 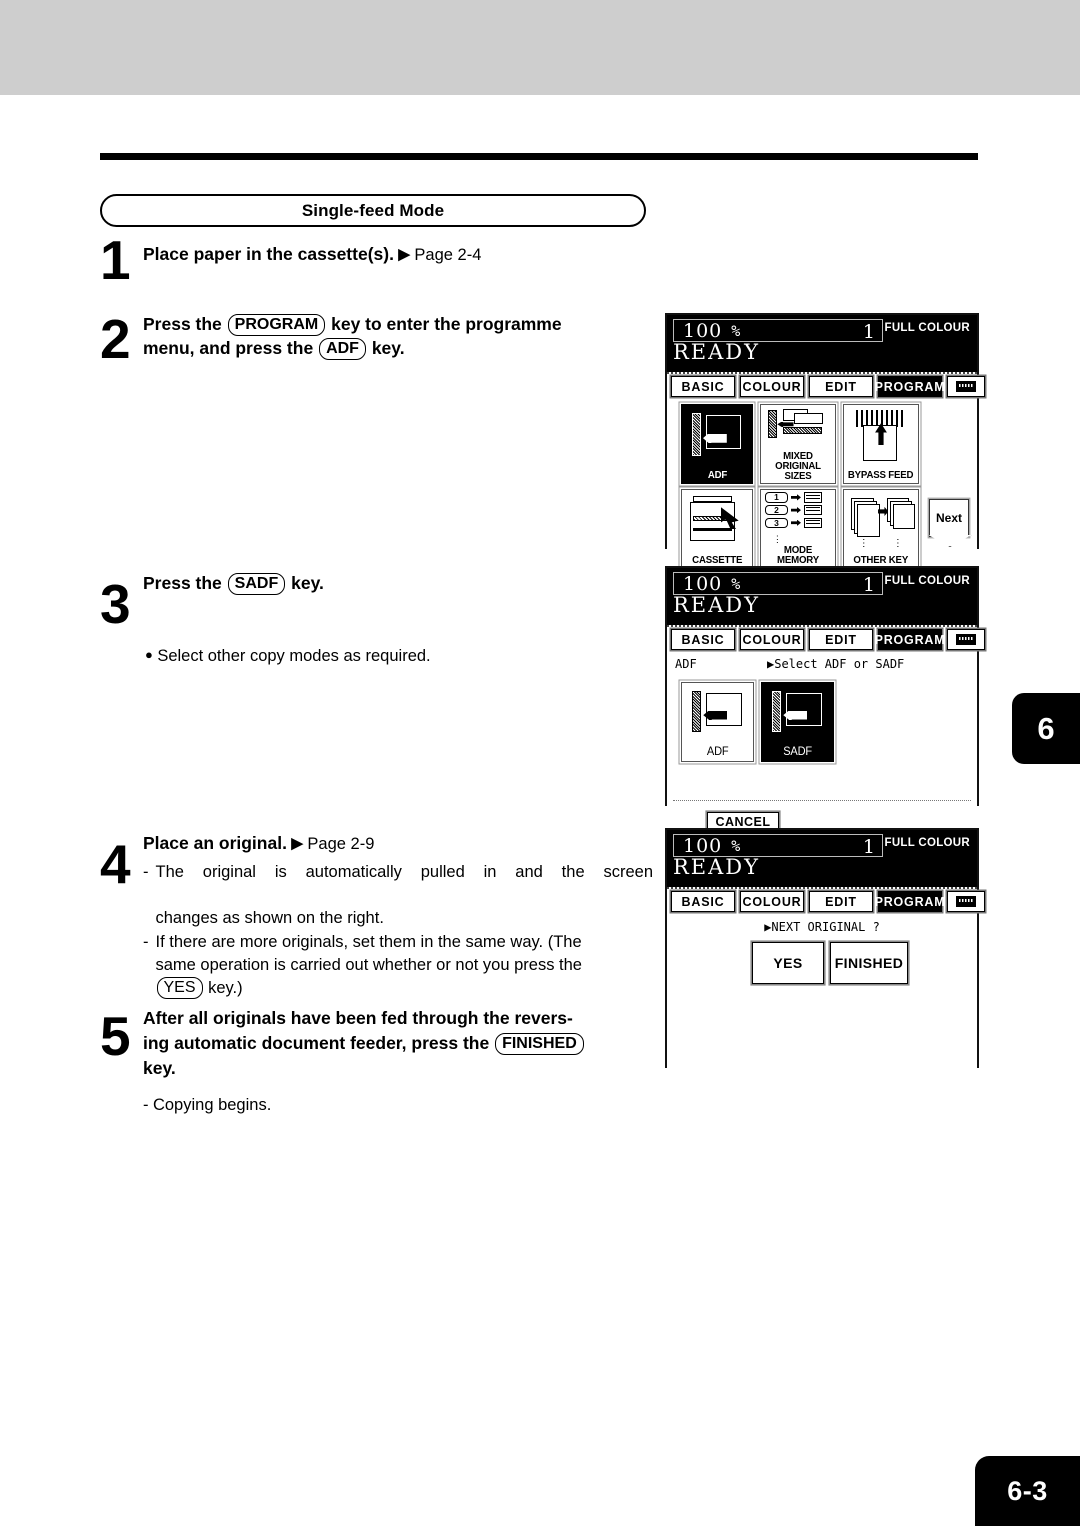 I want to click on step-number-2: 2, so click(x=115, y=339).